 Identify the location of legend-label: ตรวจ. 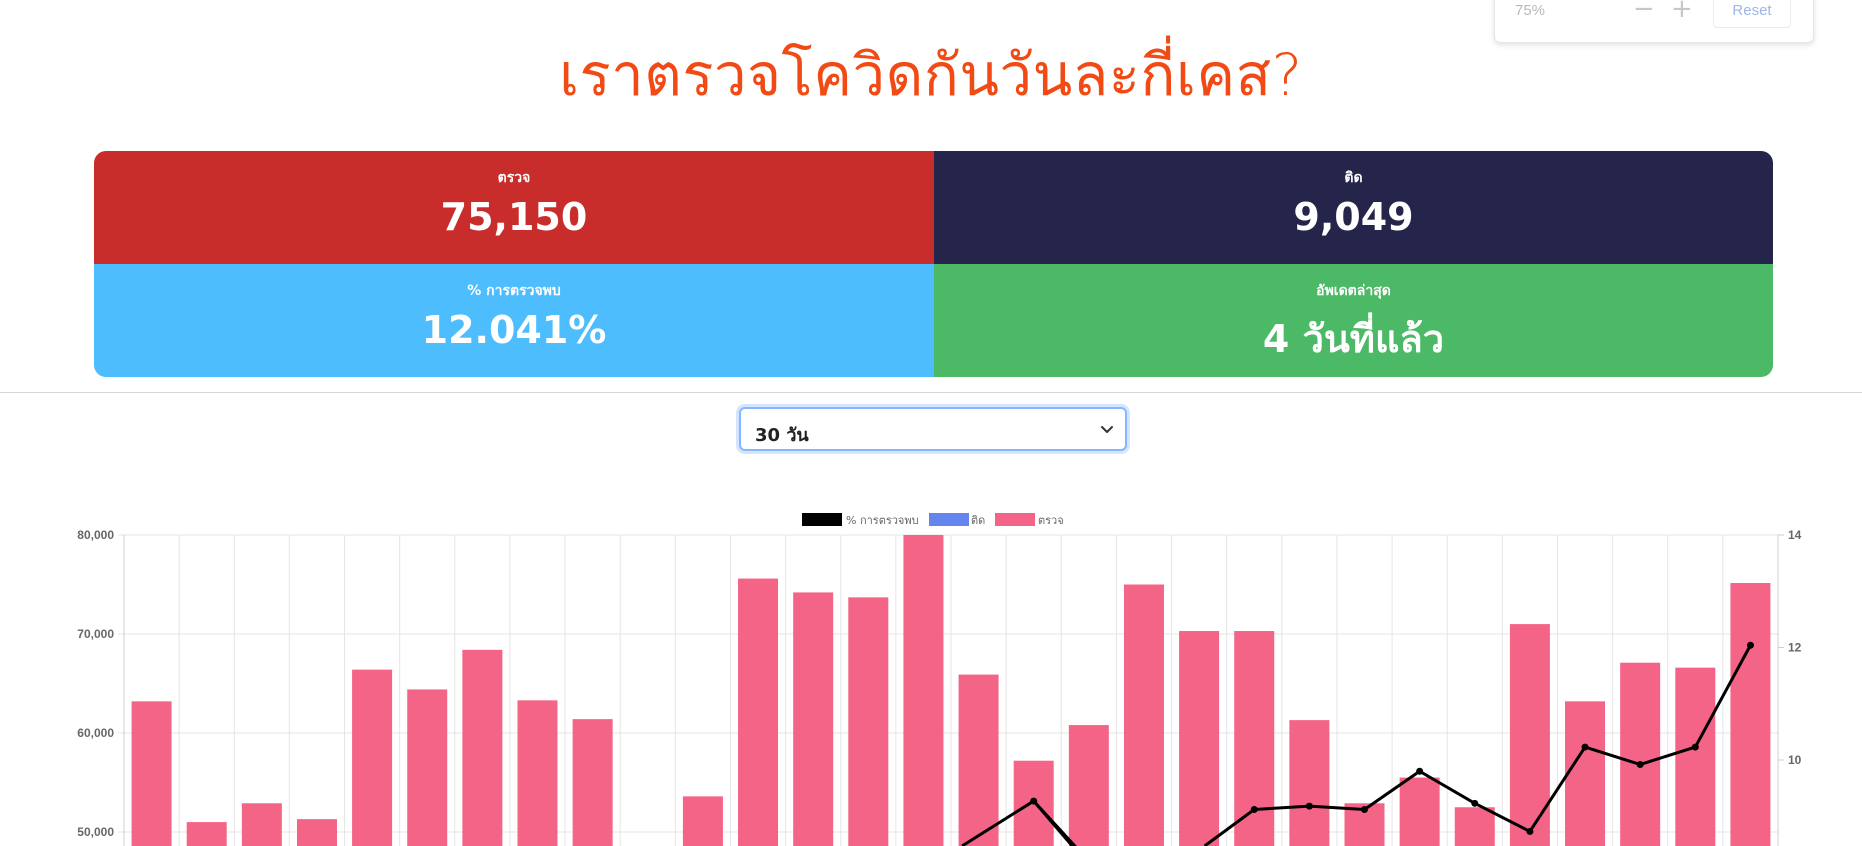
(1051, 520).